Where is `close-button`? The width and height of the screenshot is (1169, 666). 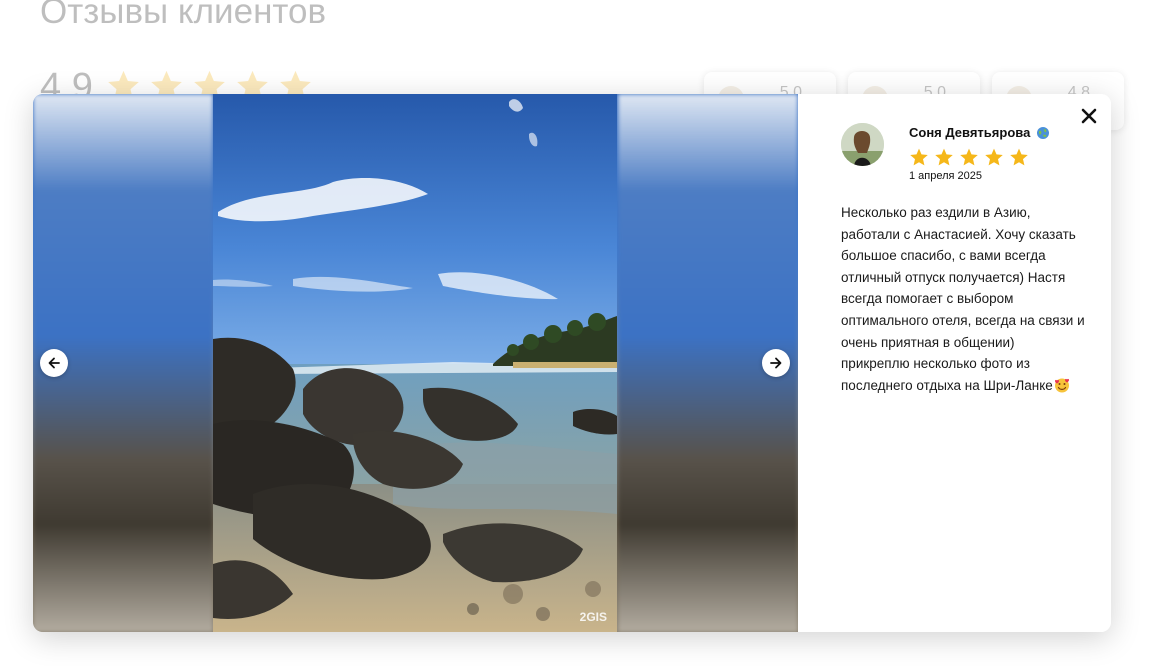 close-button is located at coordinates (1089, 116).